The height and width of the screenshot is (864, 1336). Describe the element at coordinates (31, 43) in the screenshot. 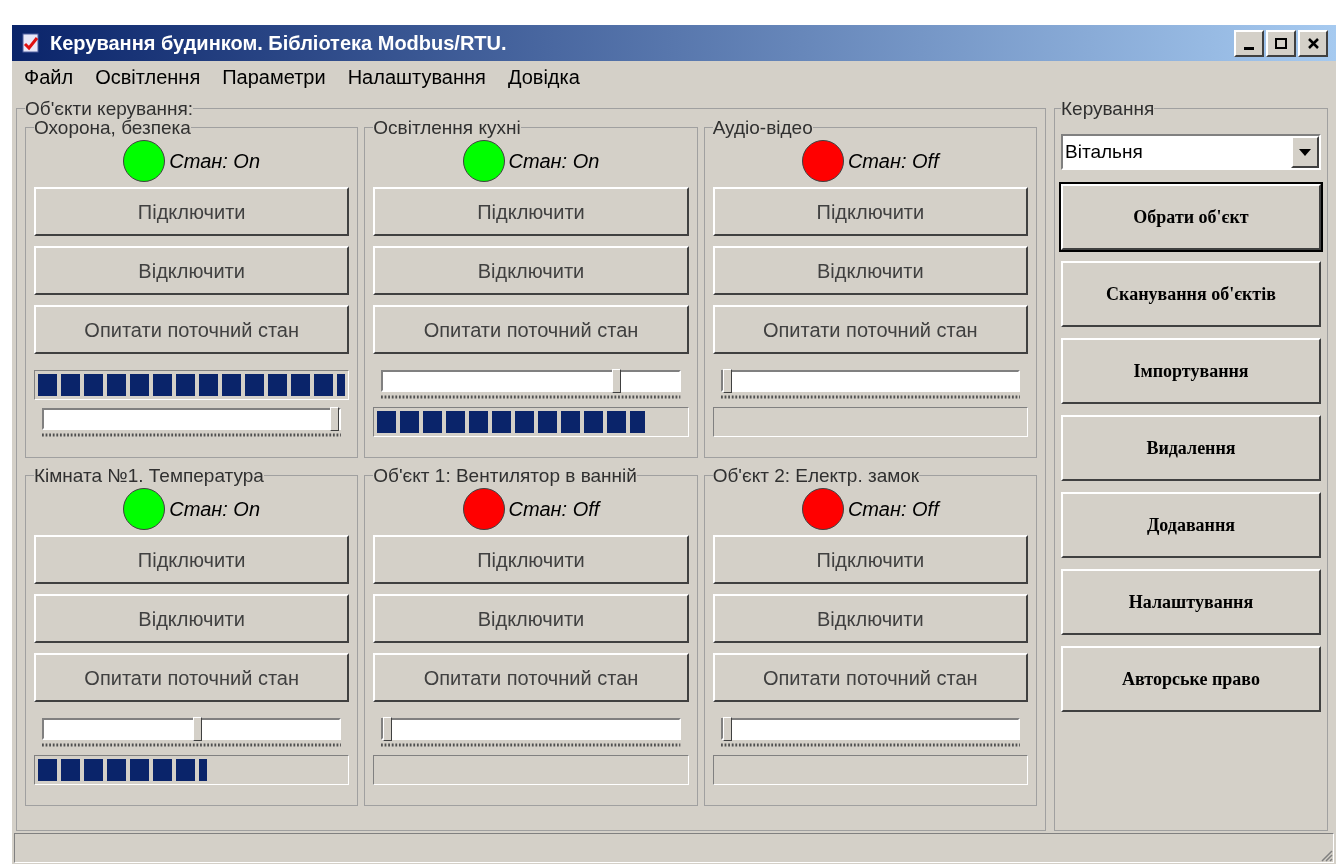

I see `app-icon` at that location.